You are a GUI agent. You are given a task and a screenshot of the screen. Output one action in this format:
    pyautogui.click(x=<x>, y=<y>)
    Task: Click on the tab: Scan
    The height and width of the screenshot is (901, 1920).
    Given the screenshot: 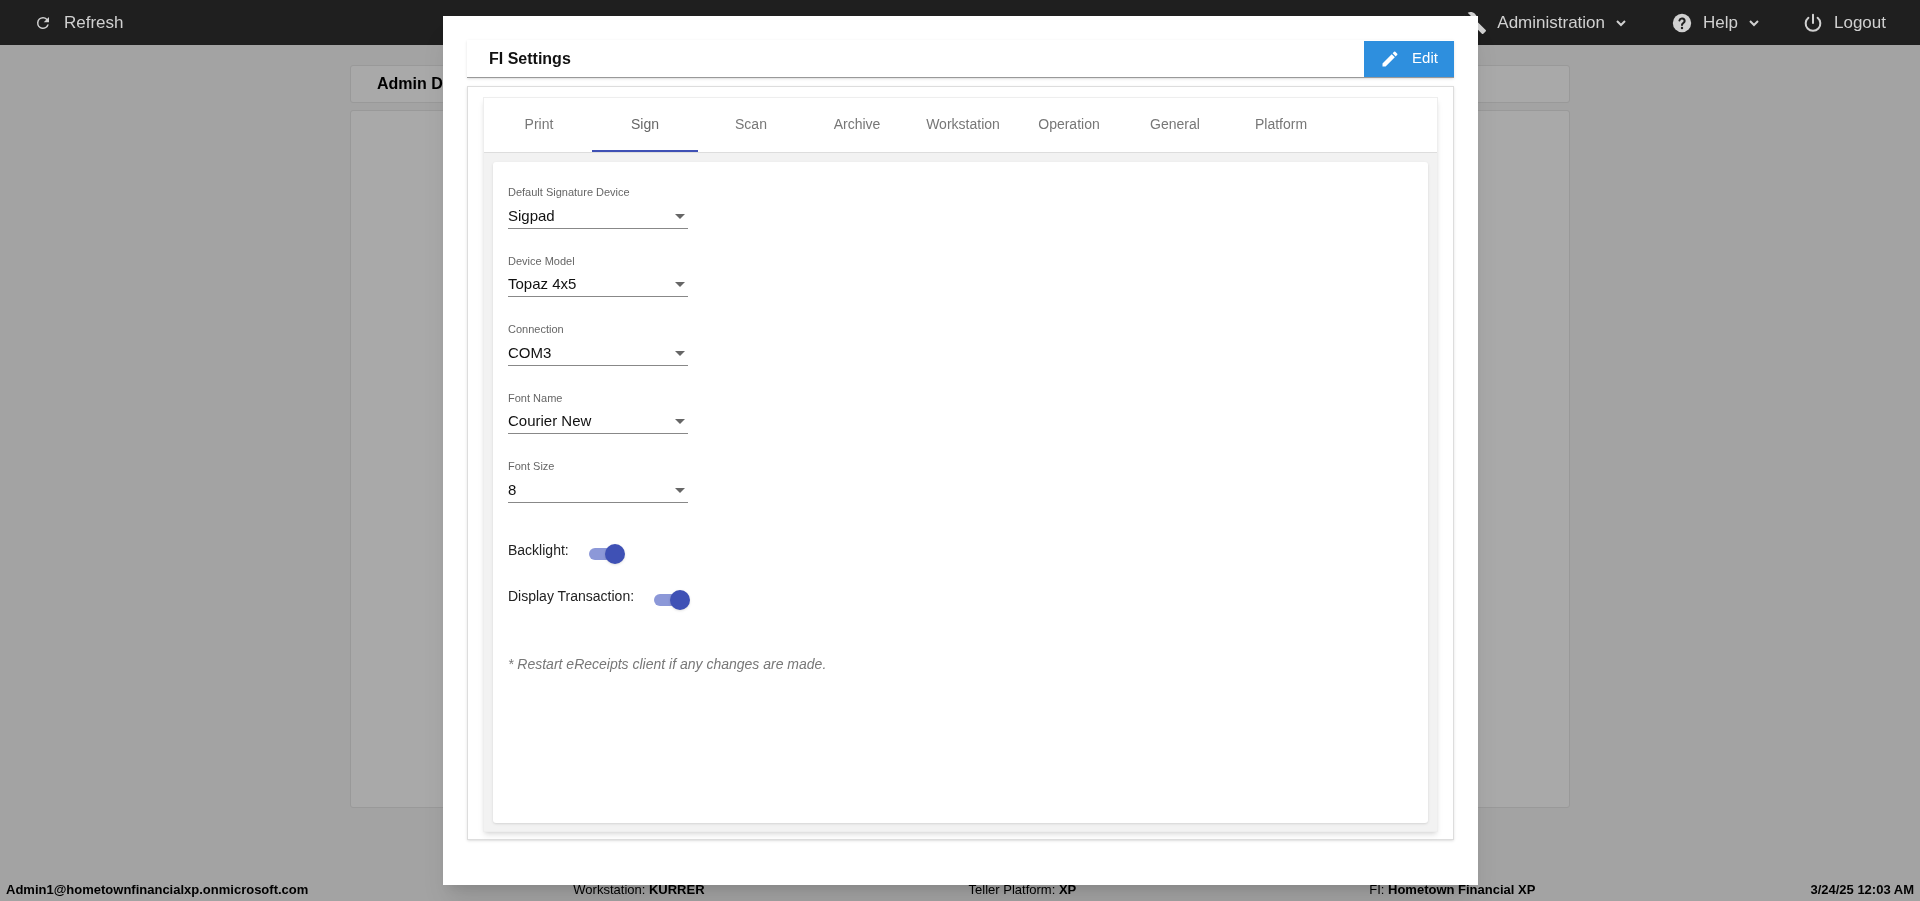 What is the action you would take?
    pyautogui.click(x=751, y=125)
    